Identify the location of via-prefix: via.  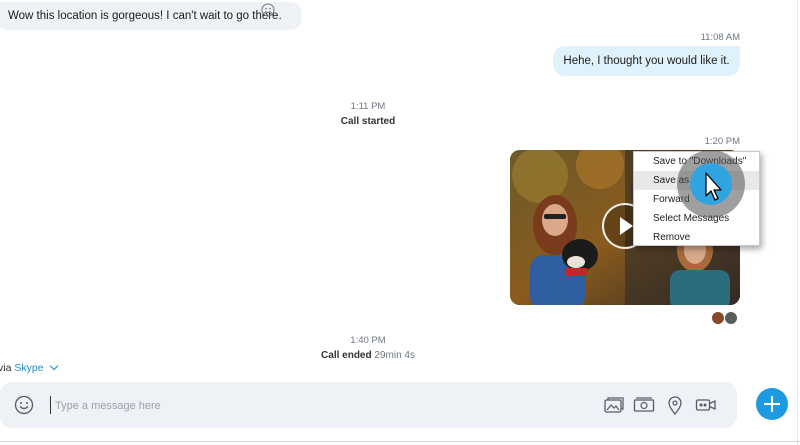
(6, 368).